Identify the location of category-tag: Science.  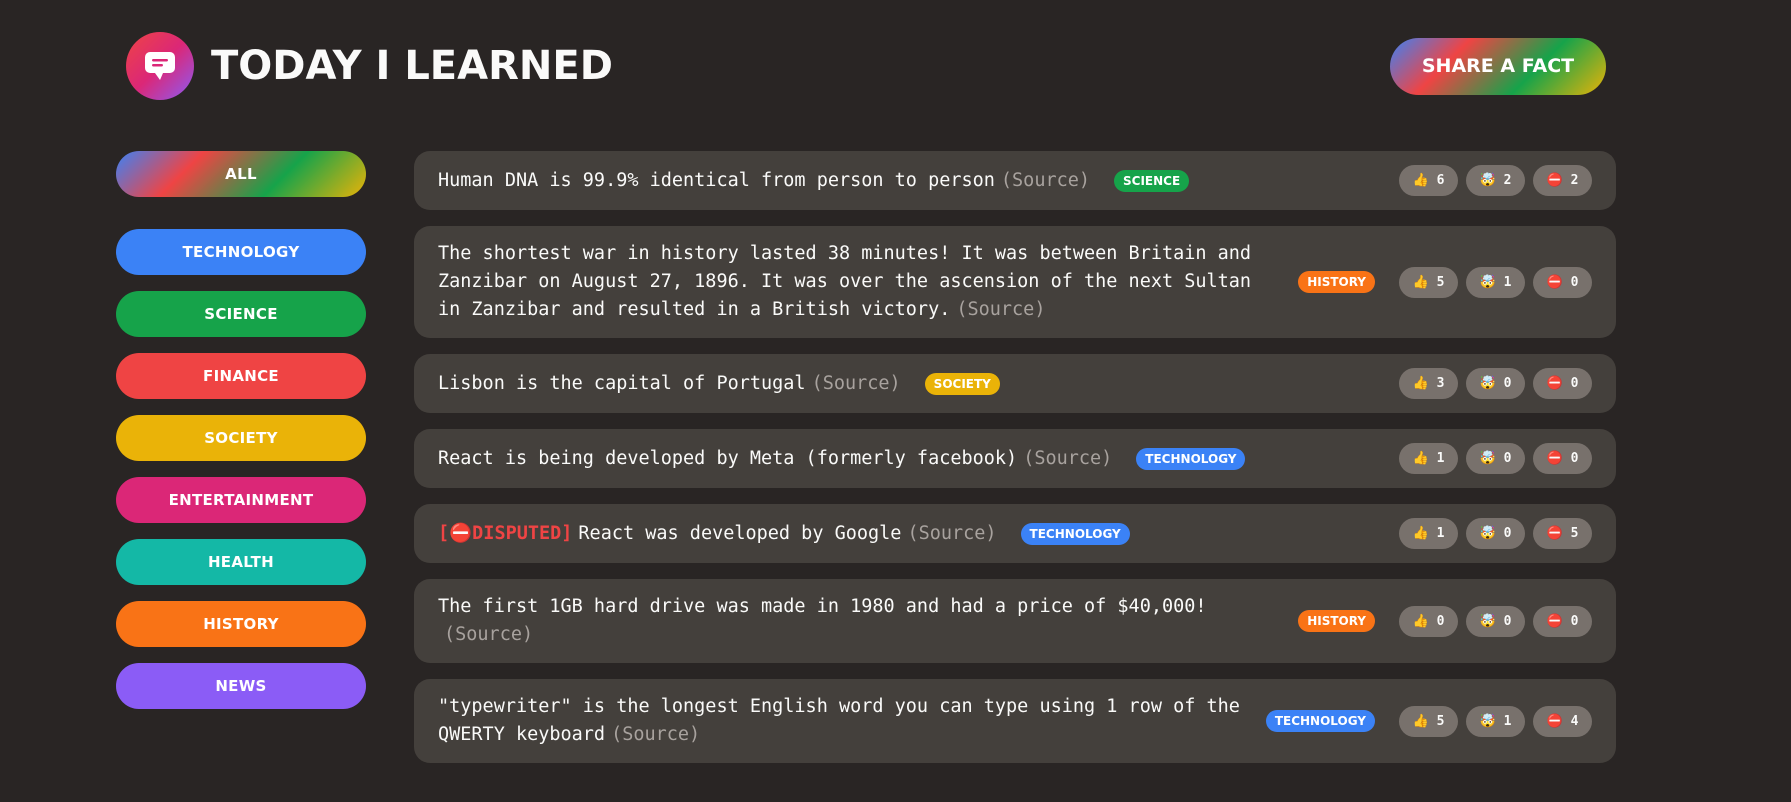
(1152, 180).